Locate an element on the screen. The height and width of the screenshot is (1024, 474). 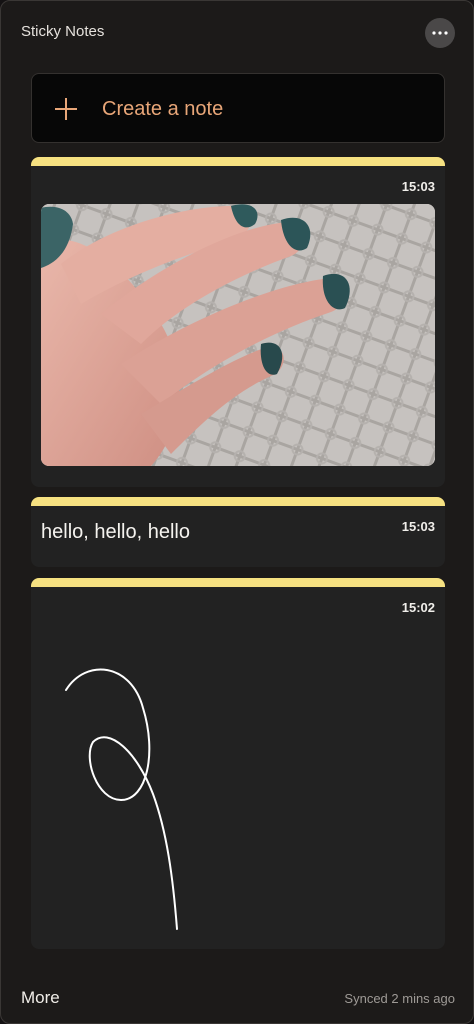
note-card-text: hello, hello, hello 15:03 is located at coordinates (238, 532).